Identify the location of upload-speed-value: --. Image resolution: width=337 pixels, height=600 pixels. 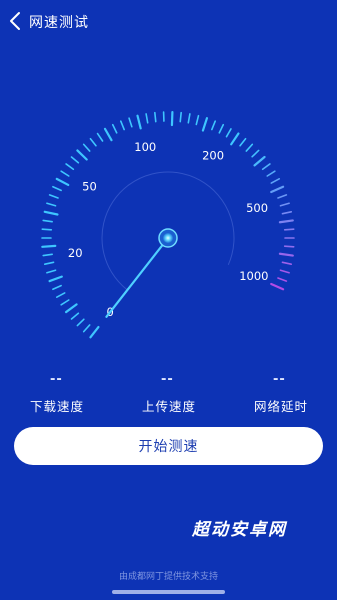
(167, 379).